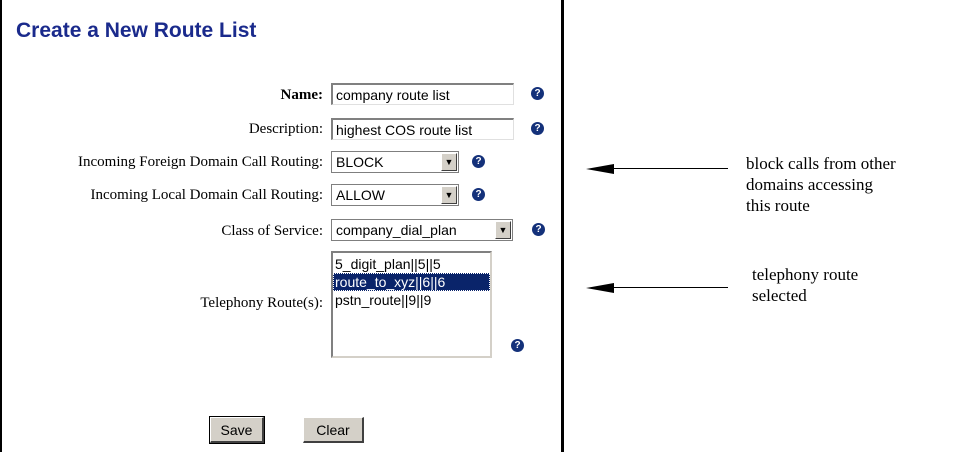 This screenshot has width=960, height=452. I want to click on telephony-routes-label: Telephony Route(s):, so click(261, 303).